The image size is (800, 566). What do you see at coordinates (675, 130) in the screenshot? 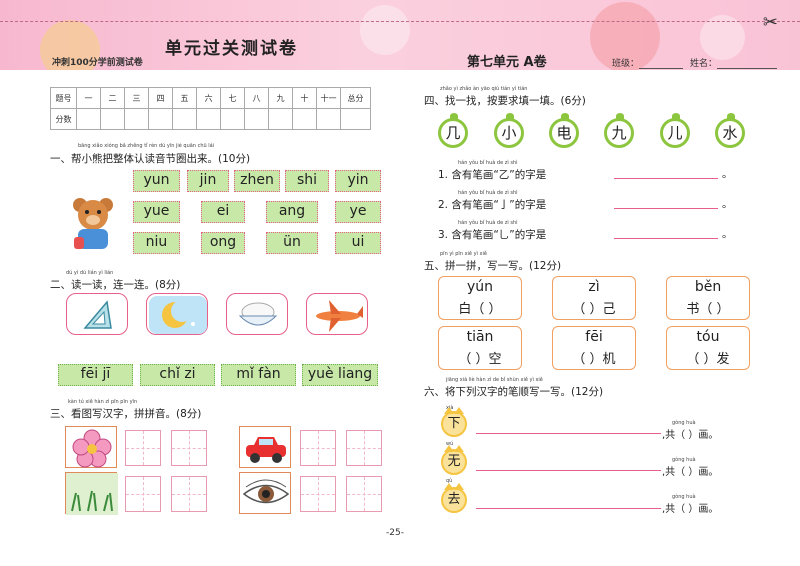
I see `char-leaf: 儿` at bounding box center [675, 130].